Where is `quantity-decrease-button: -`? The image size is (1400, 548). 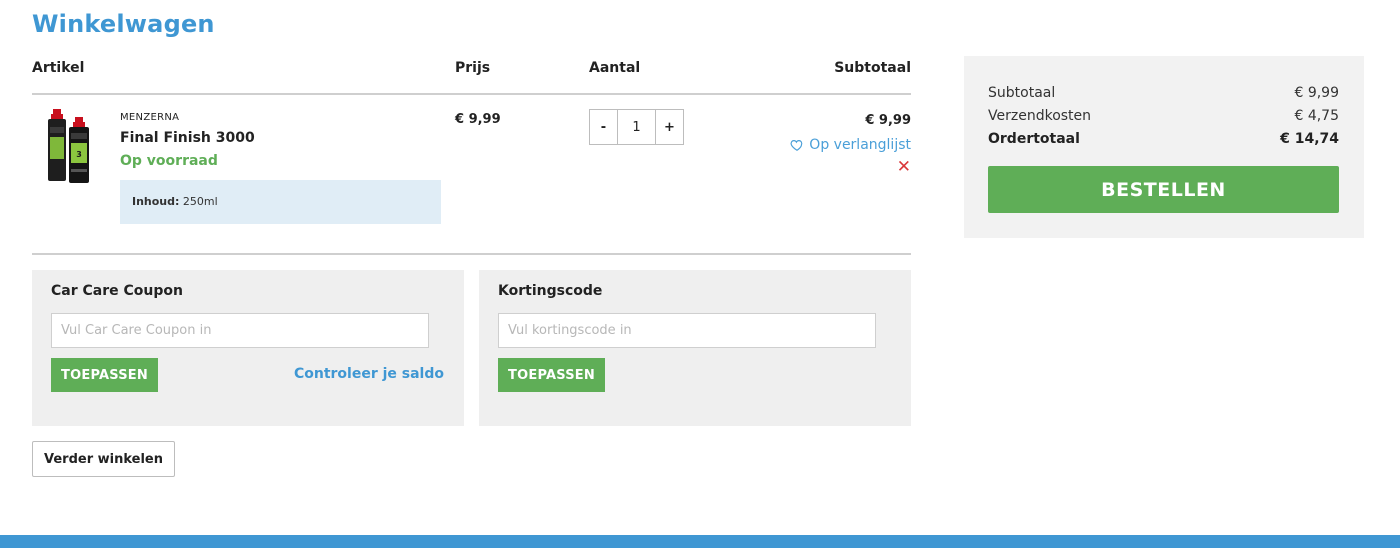 quantity-decrease-button: - is located at coordinates (603, 127).